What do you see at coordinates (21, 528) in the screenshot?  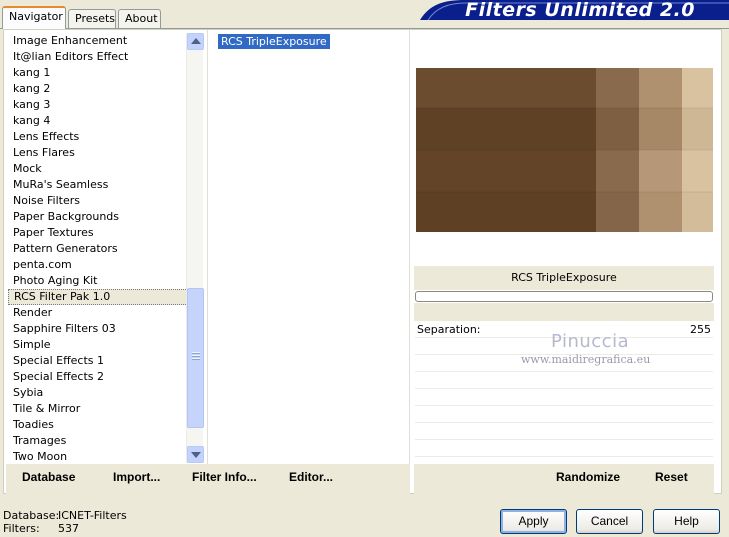 I see `status-filters-label: Filters:` at bounding box center [21, 528].